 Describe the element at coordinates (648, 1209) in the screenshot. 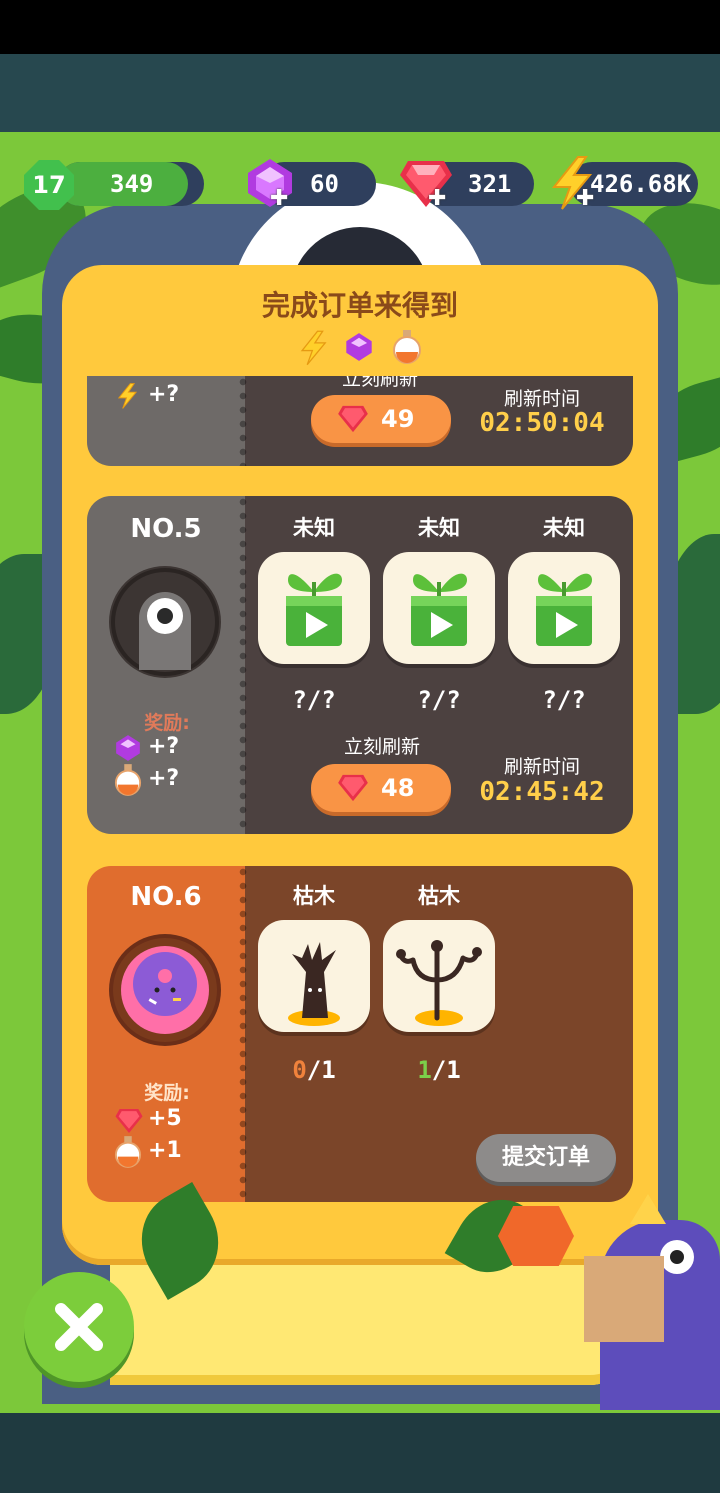

I see `party-hat` at that location.